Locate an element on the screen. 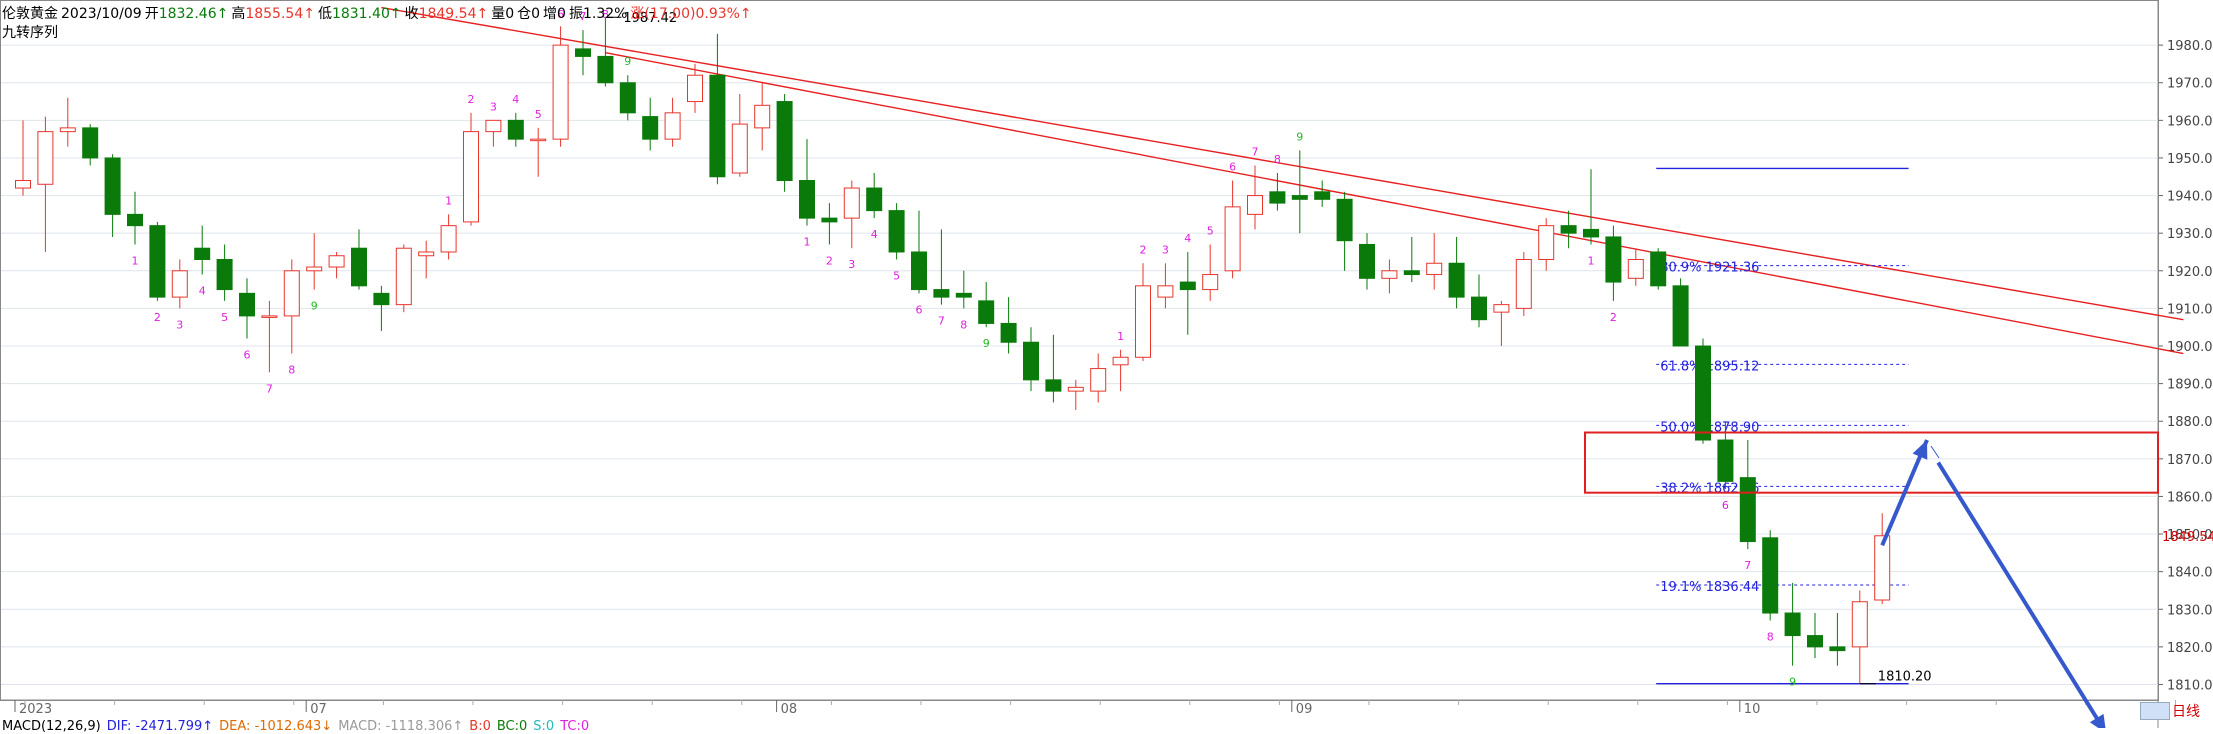 The width and height of the screenshot is (2213, 734). high-value: 1855.54↑ is located at coordinates (280, 14).